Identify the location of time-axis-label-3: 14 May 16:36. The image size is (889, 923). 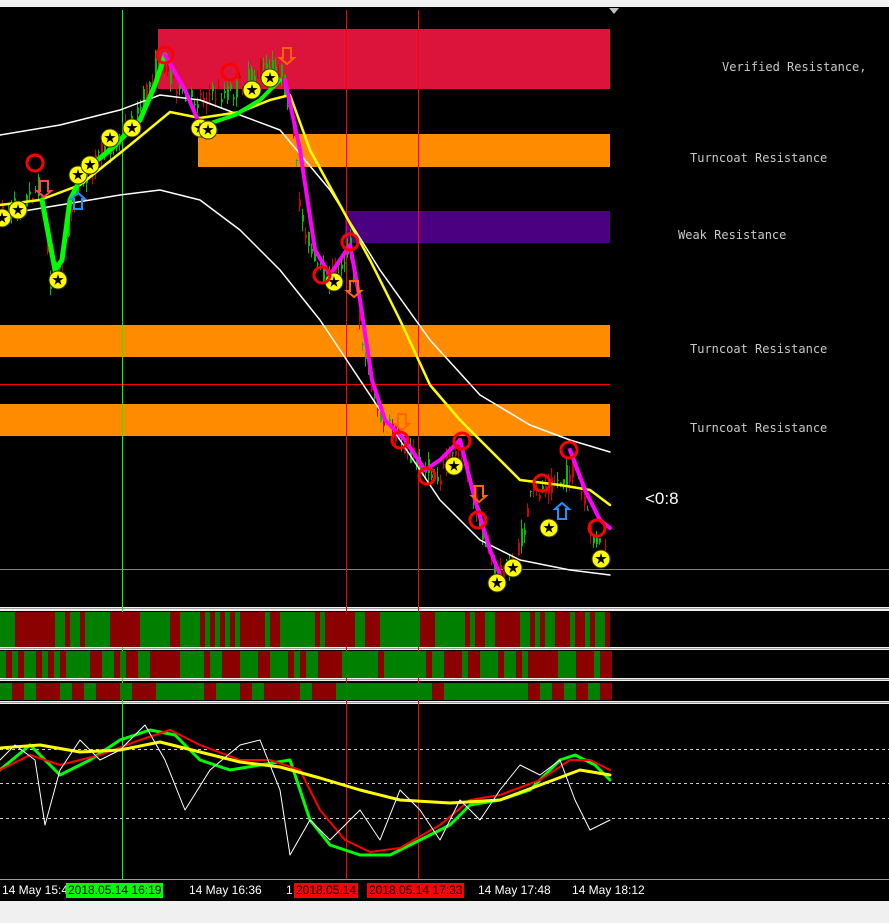
(225, 890).